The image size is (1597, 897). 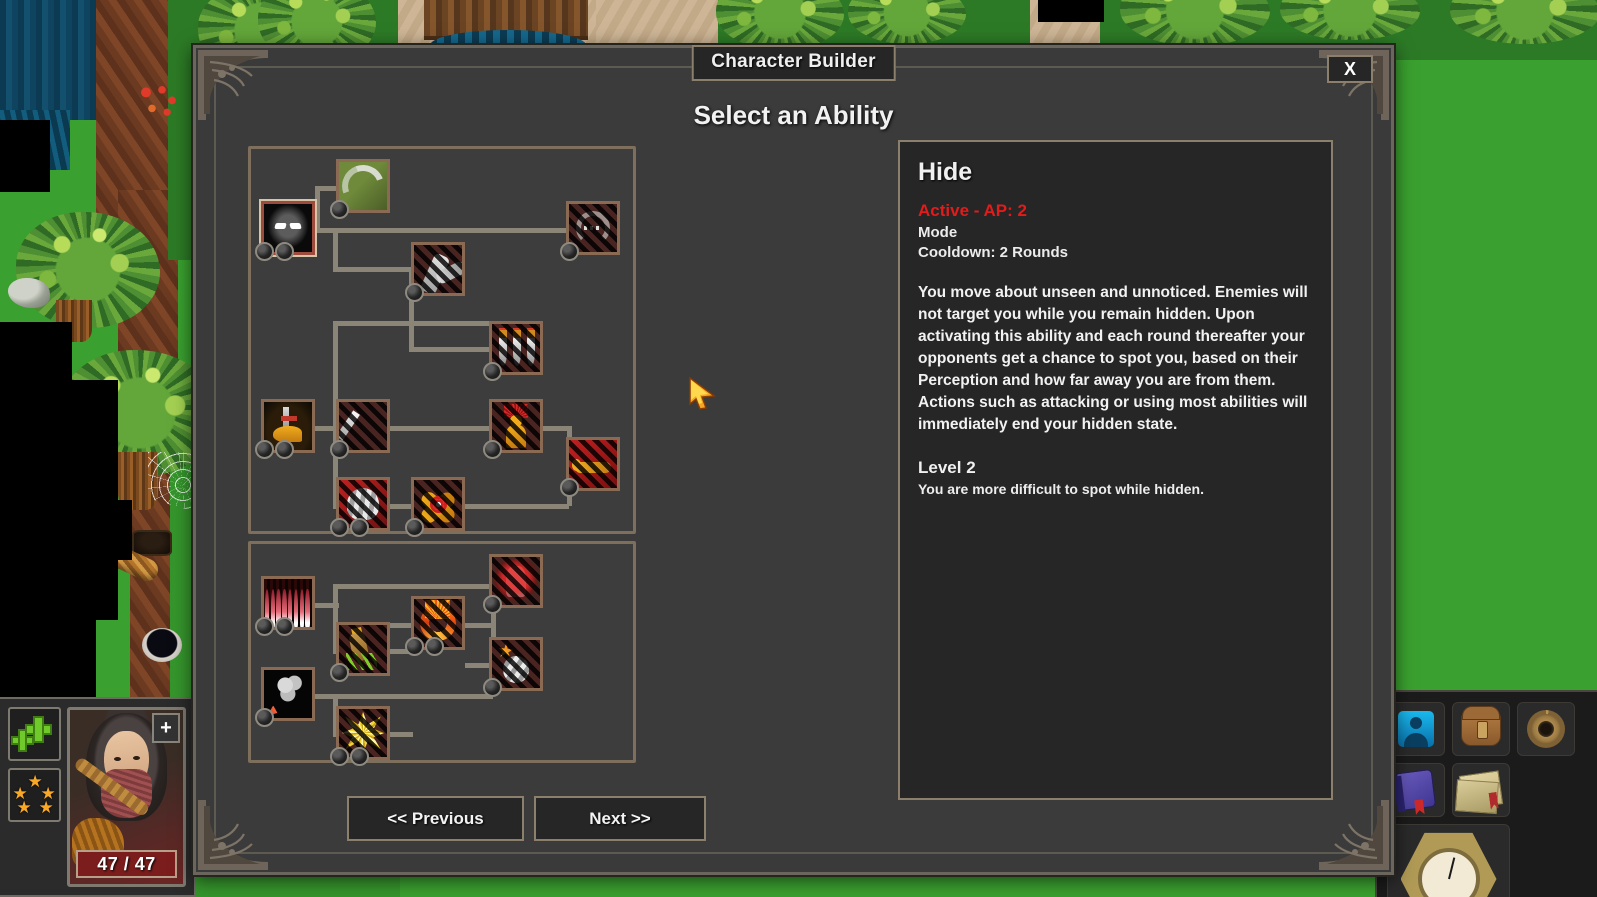 I want to click on settings-button, so click(x=1546, y=729).